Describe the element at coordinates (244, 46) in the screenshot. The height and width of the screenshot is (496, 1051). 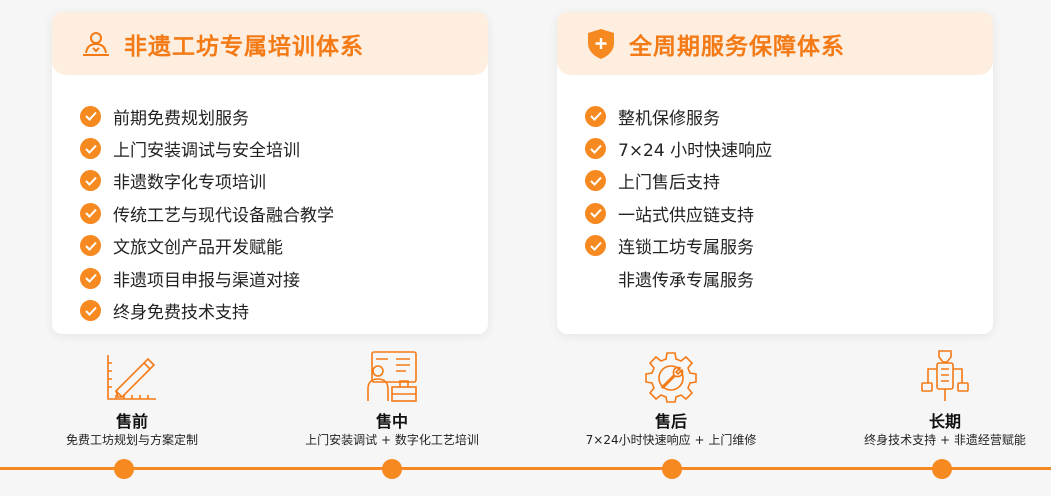
I see `card-title: 非遗工坊专属培训体系` at that location.